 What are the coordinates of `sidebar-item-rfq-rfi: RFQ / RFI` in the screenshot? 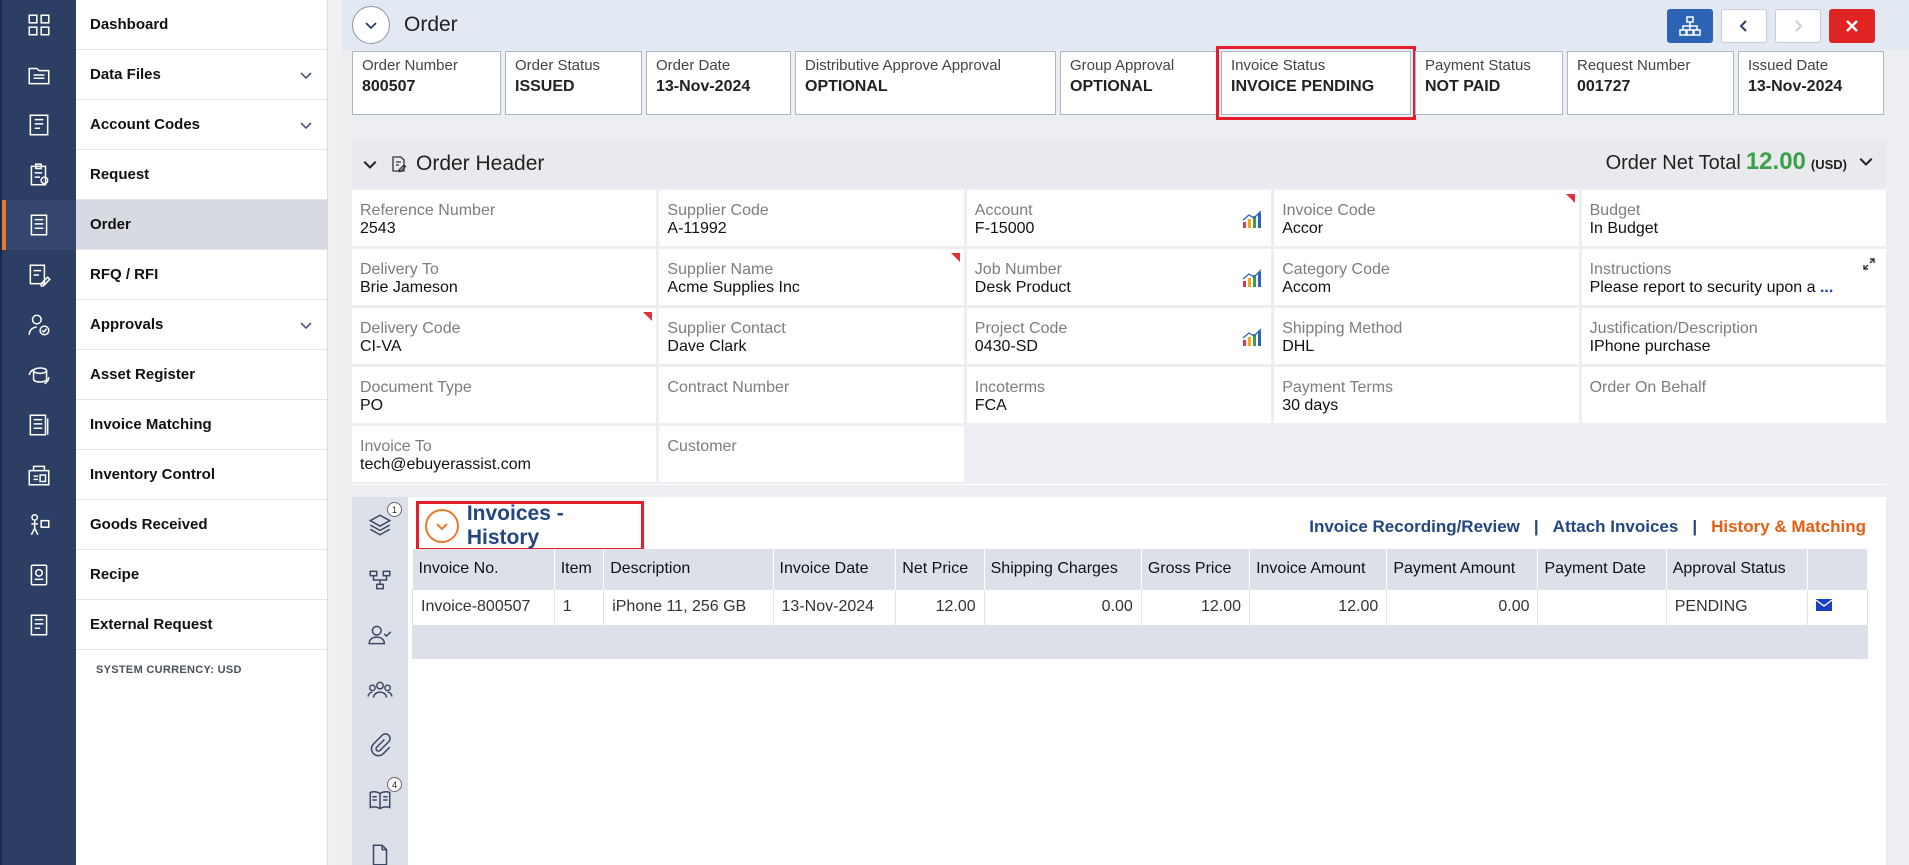 It's located at (201, 275).